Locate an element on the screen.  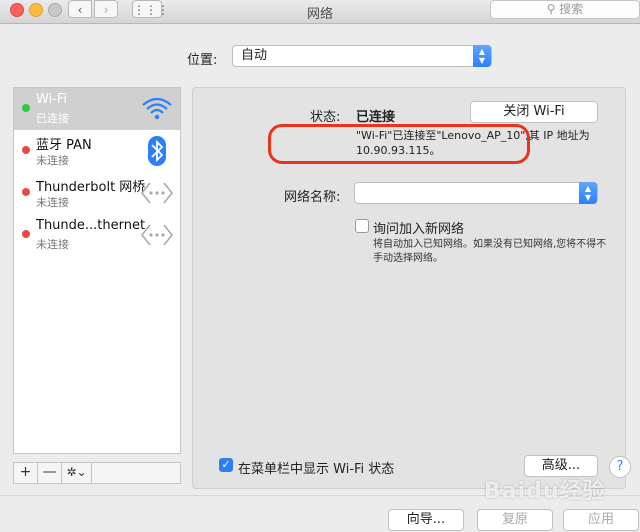
search-icon: ⚲ is located at coordinates (551, 9).